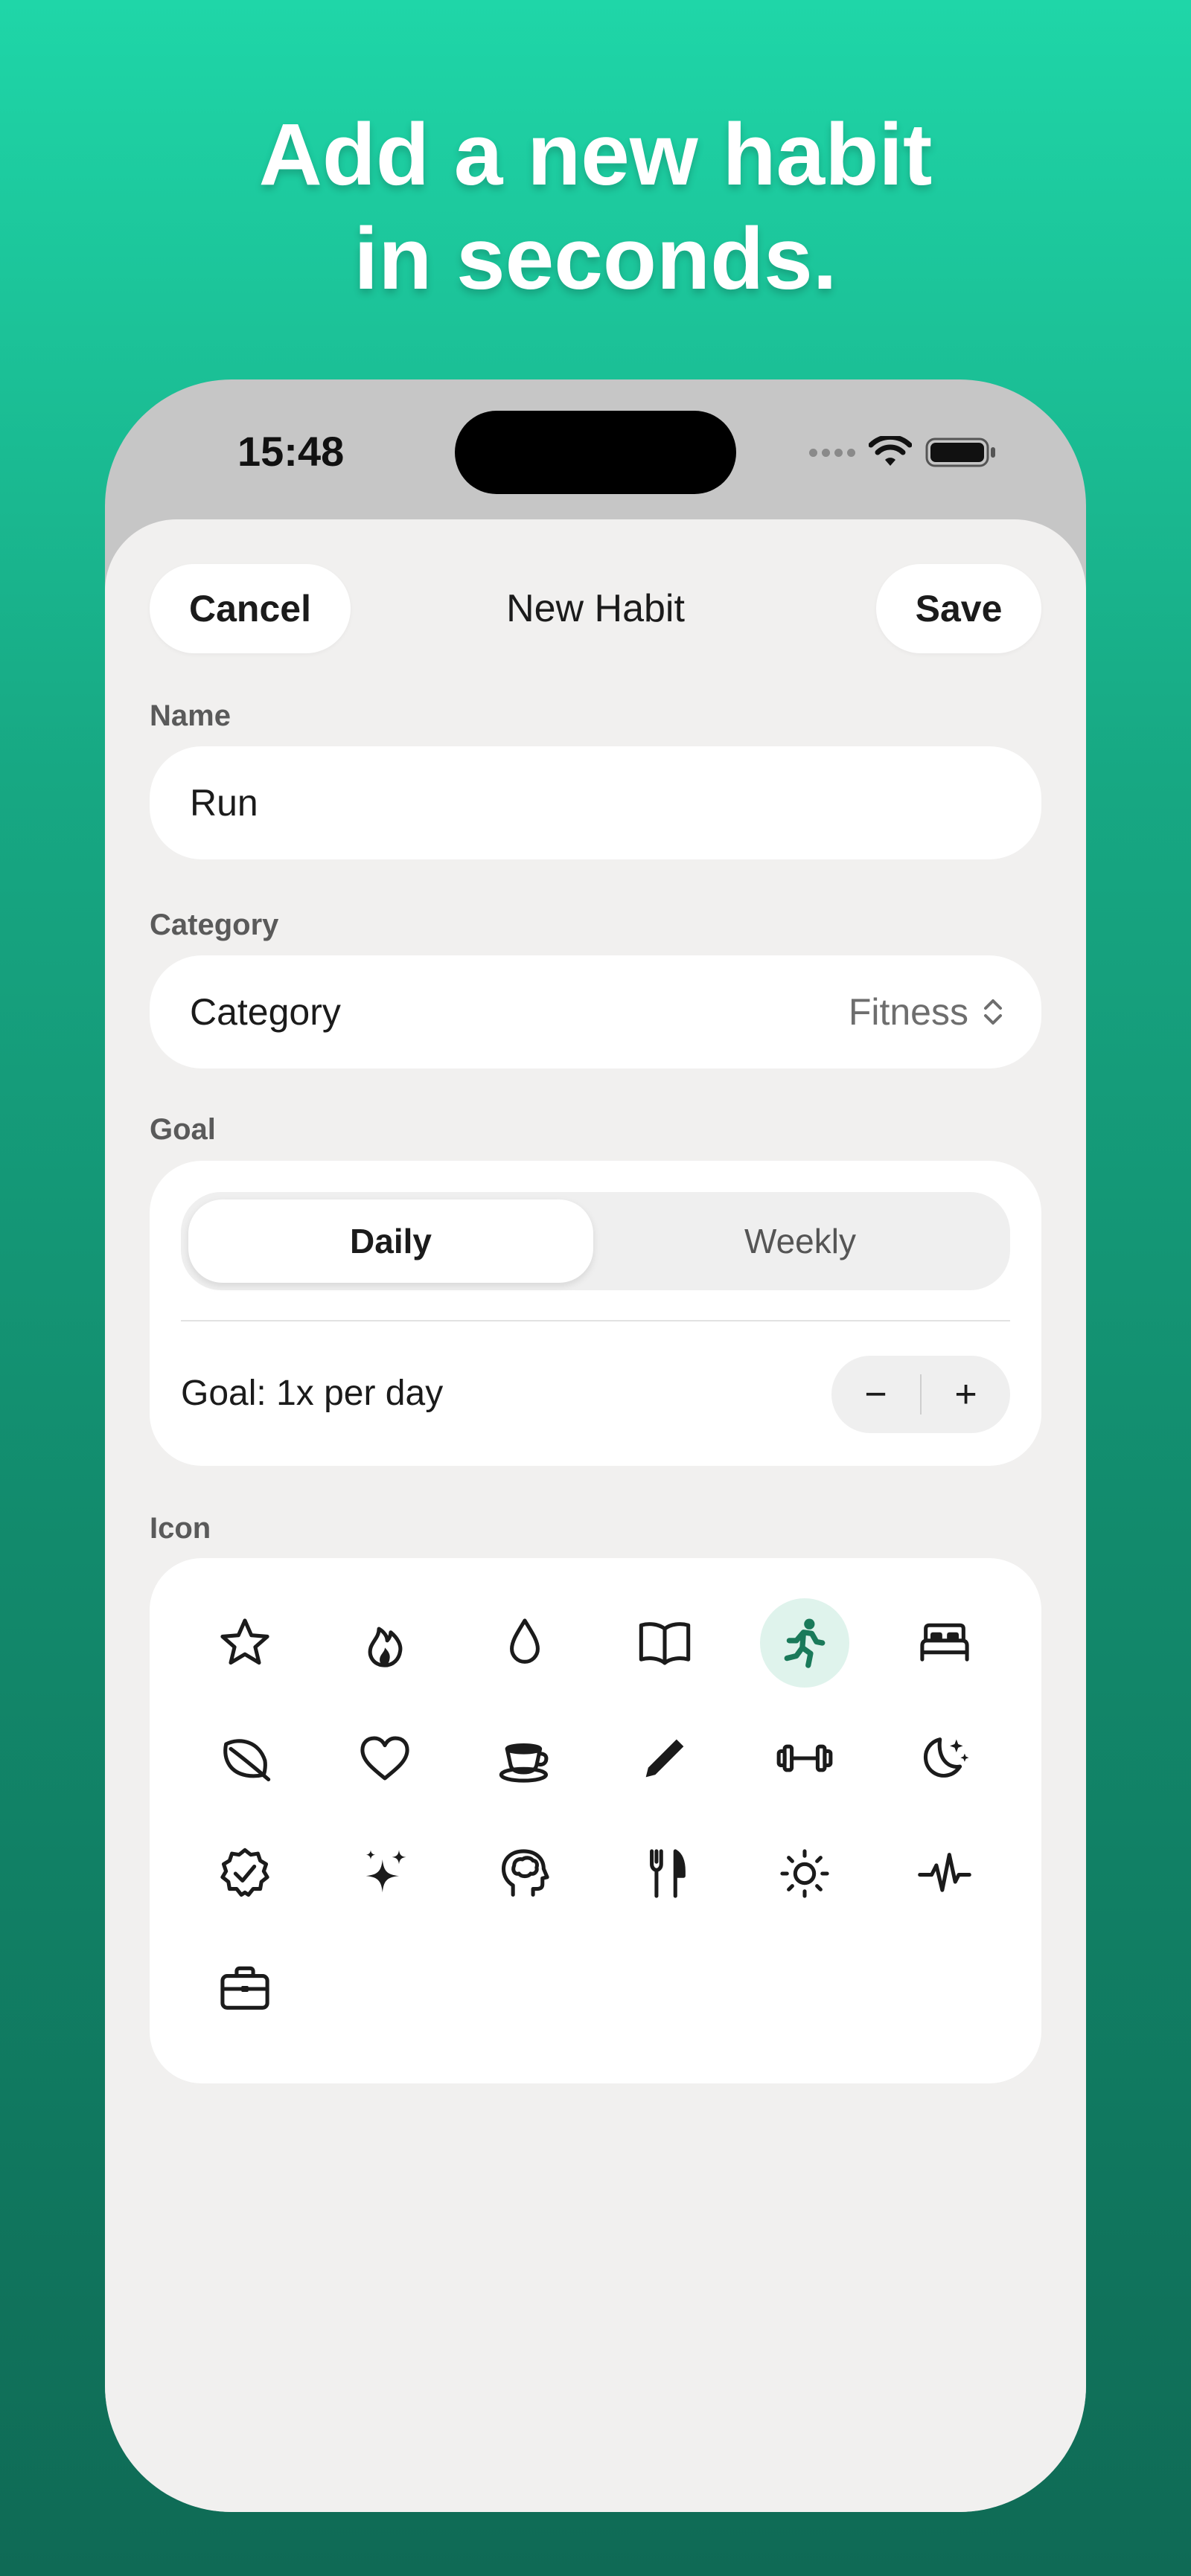 The image size is (1191, 2576). I want to click on icon-option-book, so click(664, 1643).